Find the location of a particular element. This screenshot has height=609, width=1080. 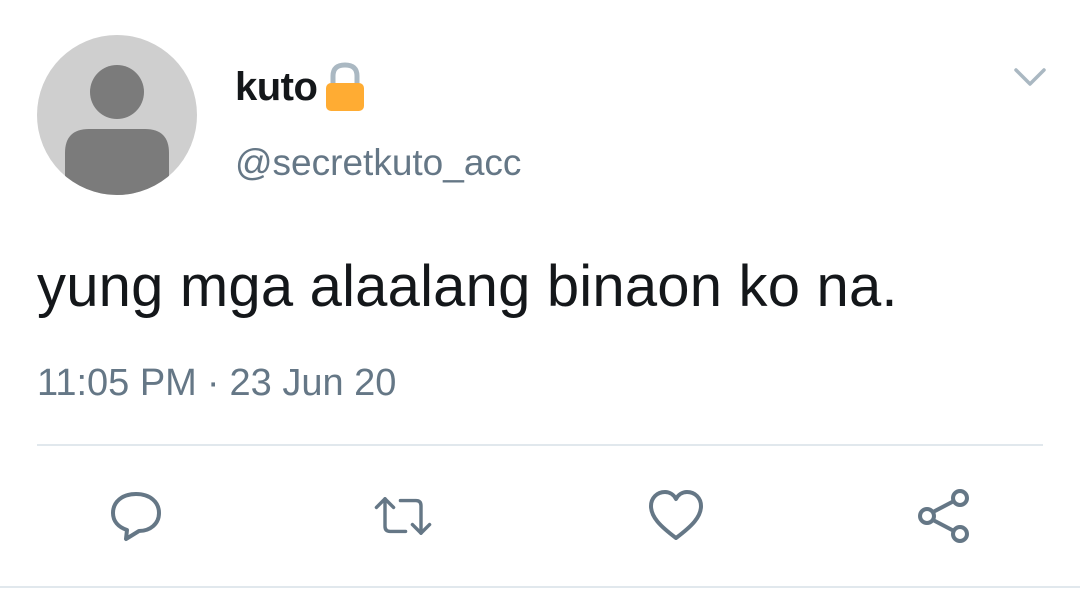

divider is located at coordinates (540, 445).